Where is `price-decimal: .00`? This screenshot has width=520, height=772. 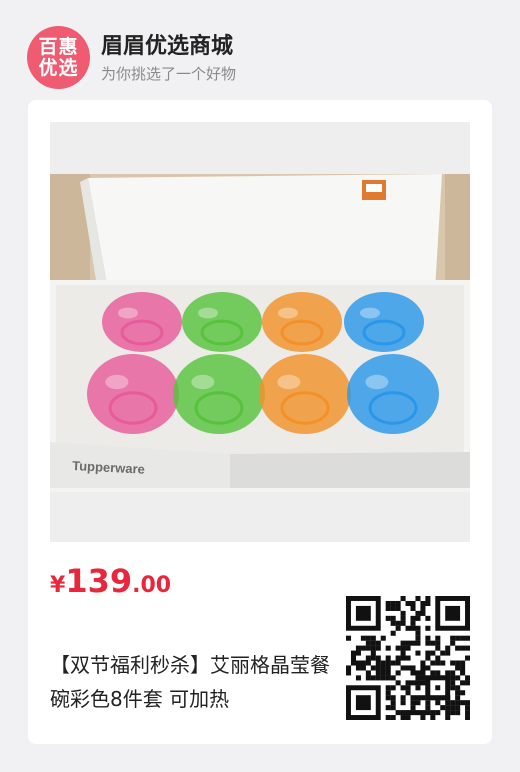 price-decimal: .00 is located at coordinates (152, 585).